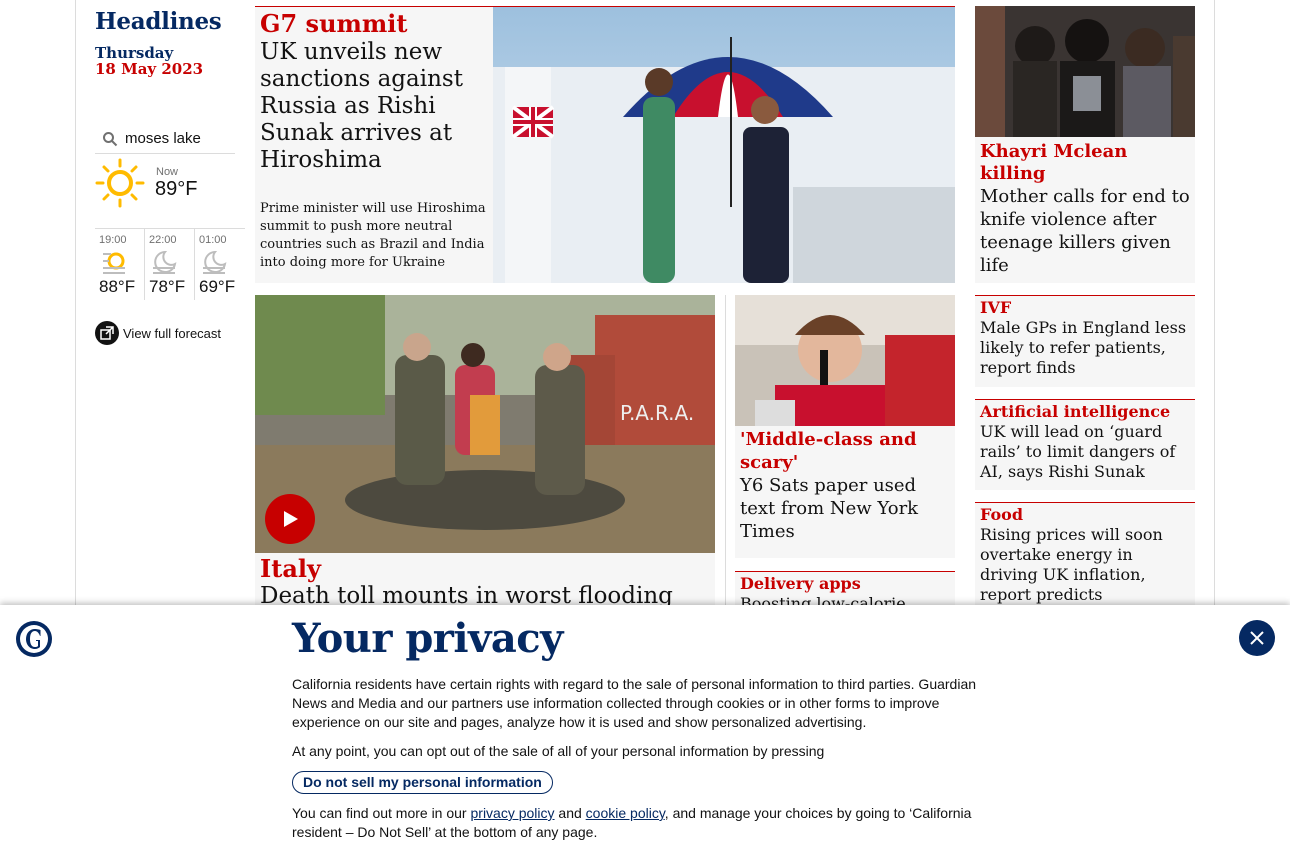 The height and width of the screenshot is (857, 1290). I want to click on privacy-text: and, so click(570, 813).